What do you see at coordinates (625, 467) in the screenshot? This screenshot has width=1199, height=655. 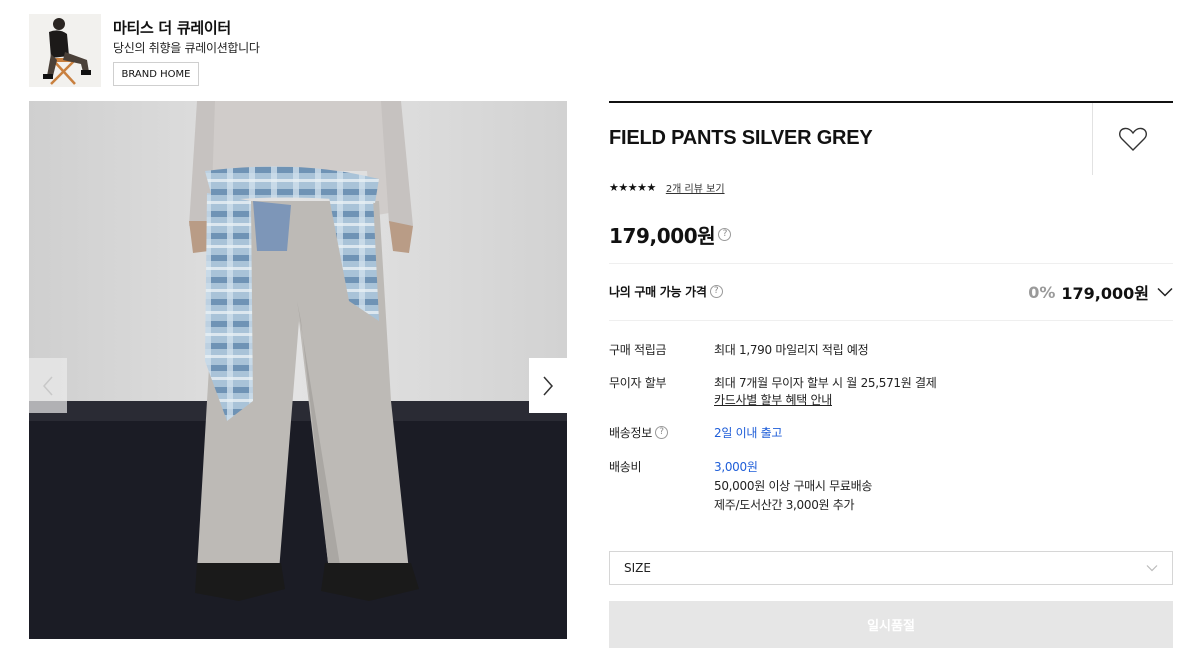 I see `fee-label: 배송비` at bounding box center [625, 467].